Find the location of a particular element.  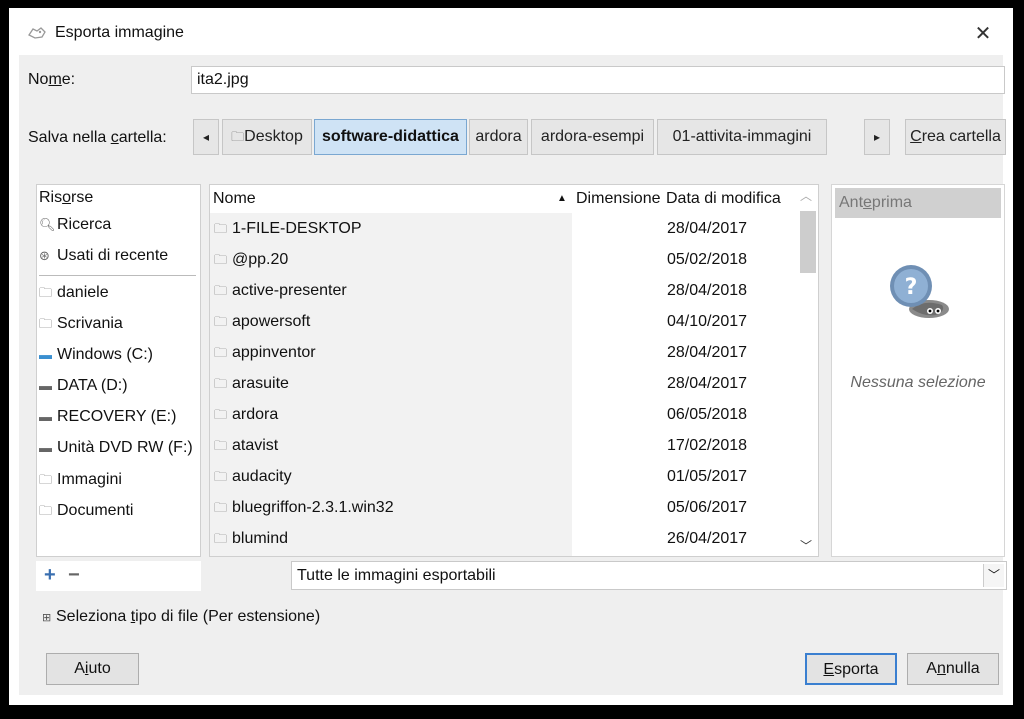

create-folder-button: Crea cartella is located at coordinates (955, 137).